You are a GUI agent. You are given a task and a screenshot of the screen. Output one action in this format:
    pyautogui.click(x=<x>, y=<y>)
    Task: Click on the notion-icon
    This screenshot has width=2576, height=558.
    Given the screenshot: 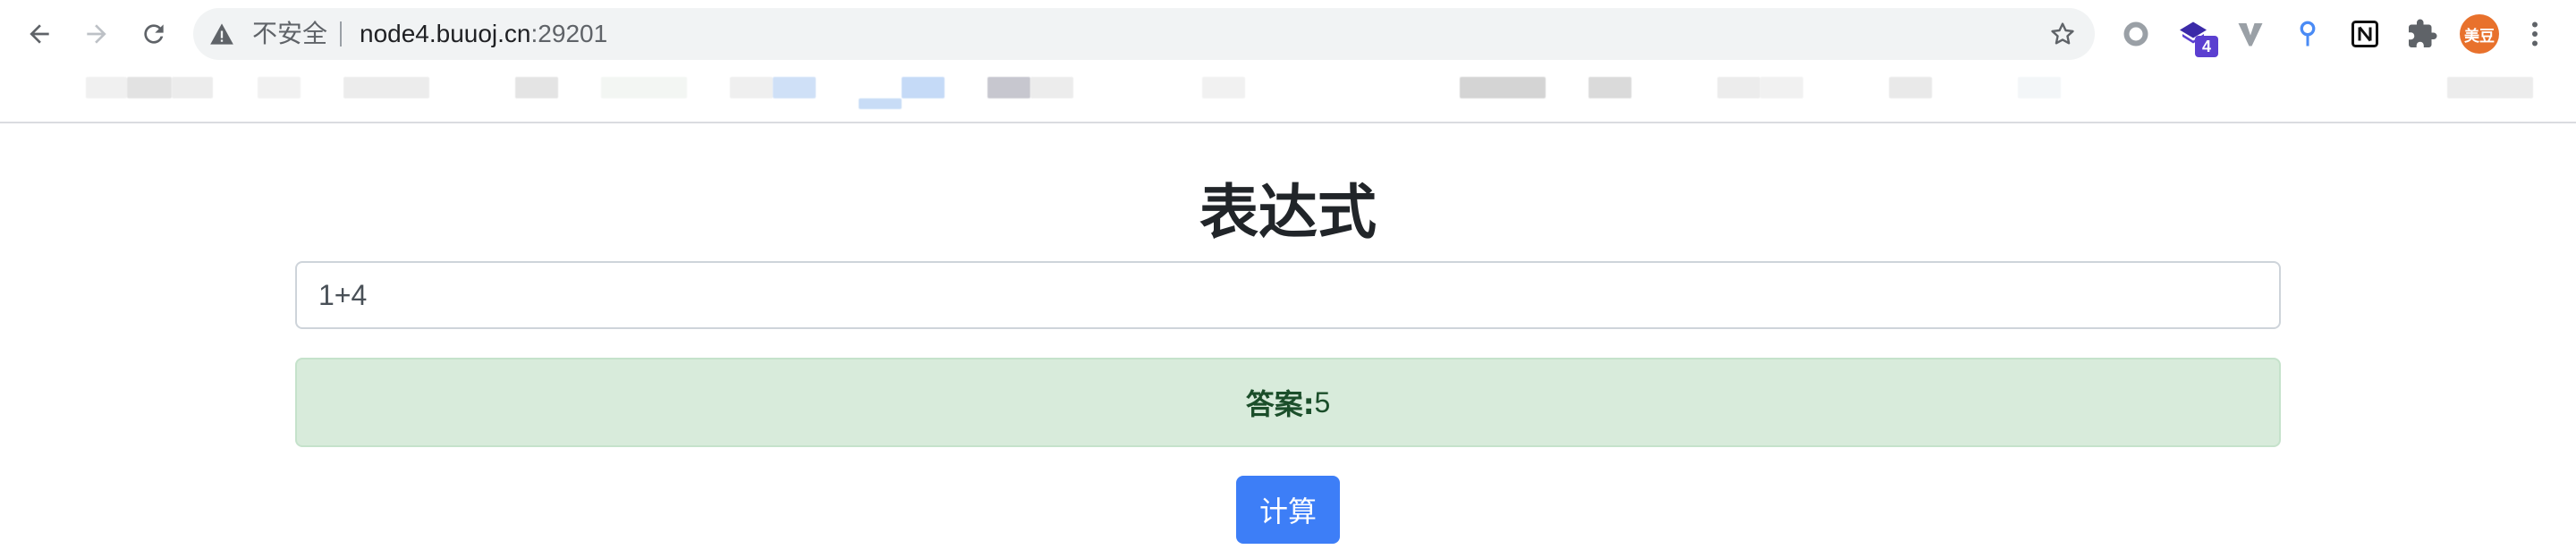 What is the action you would take?
    pyautogui.click(x=2365, y=34)
    